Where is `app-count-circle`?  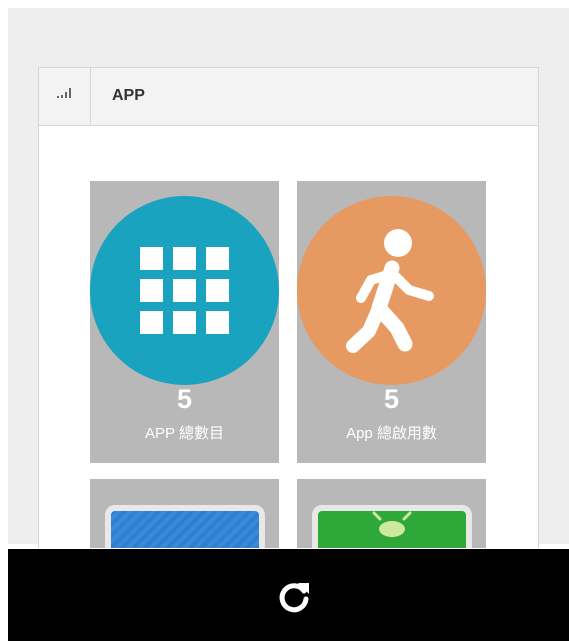
app-count-circle is located at coordinates (184, 290).